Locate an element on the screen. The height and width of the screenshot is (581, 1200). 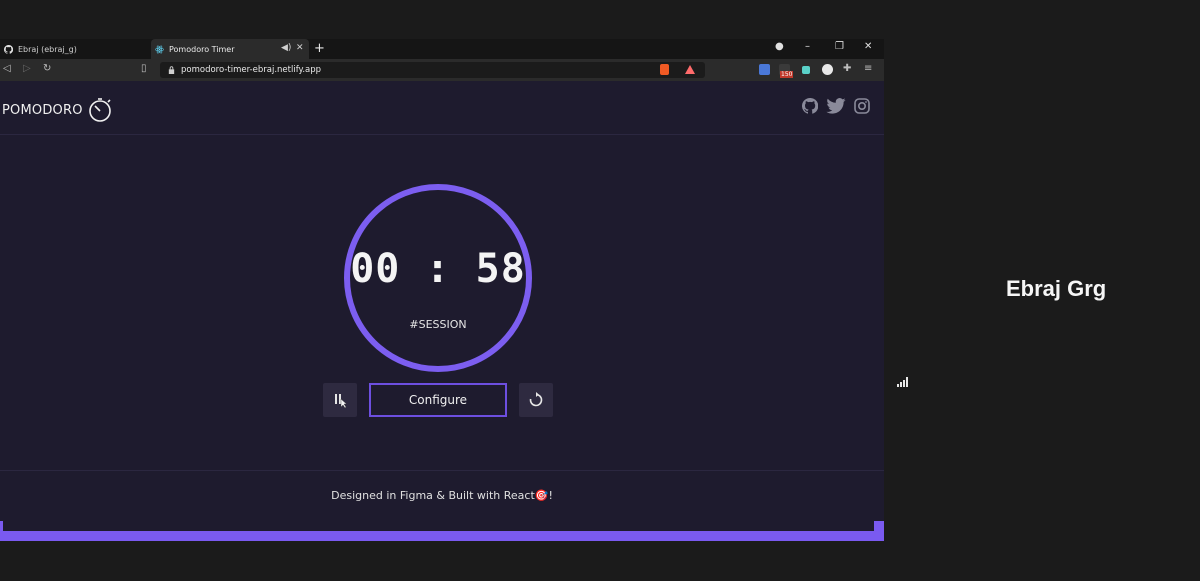
footer-text: Designed in Figma & Built with React🎯! is located at coordinates (442, 495).